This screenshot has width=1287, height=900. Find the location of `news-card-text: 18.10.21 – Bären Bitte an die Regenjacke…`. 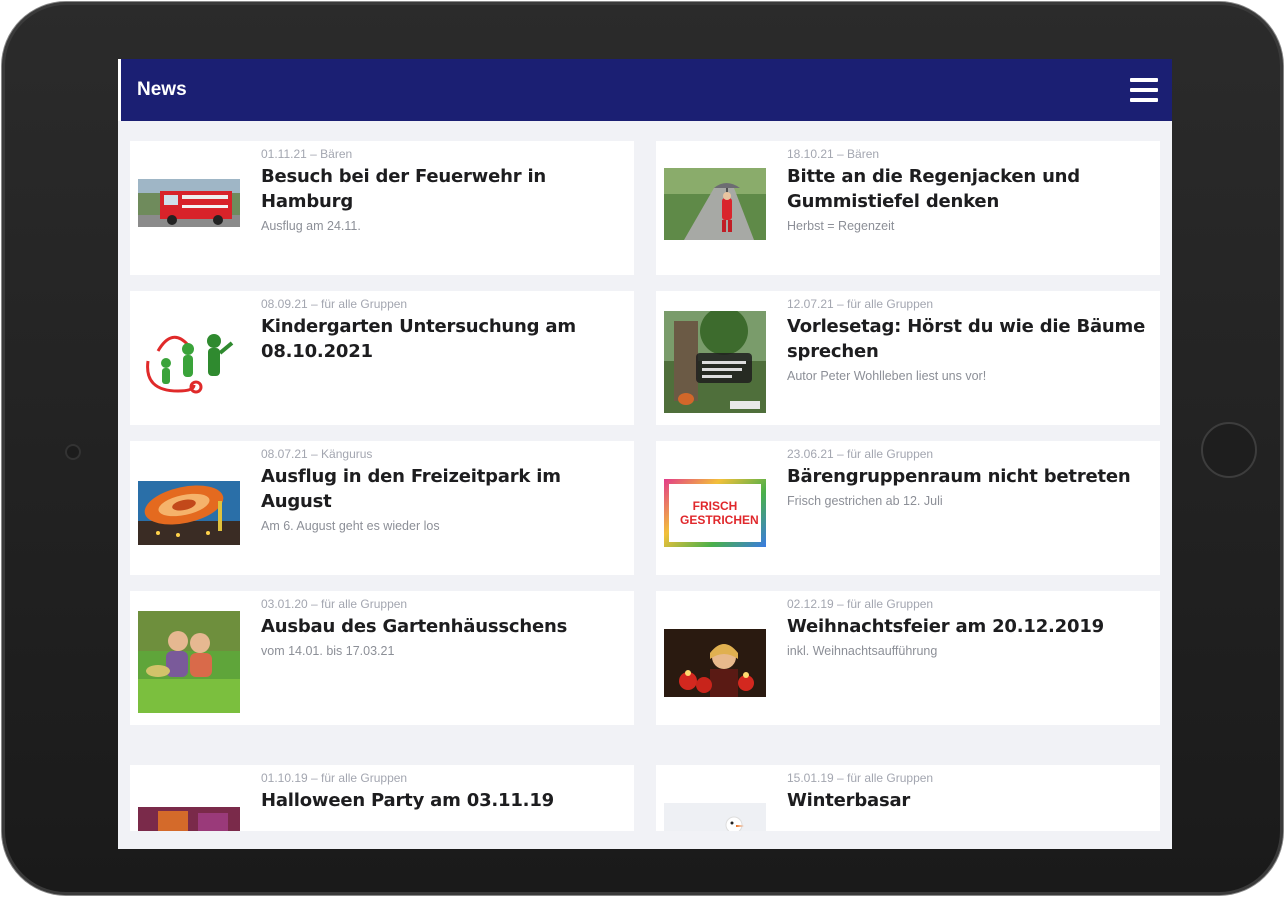

news-card-text: 18.10.21 – Bären Bitte an die Regenjacke… is located at coordinates (967, 190).